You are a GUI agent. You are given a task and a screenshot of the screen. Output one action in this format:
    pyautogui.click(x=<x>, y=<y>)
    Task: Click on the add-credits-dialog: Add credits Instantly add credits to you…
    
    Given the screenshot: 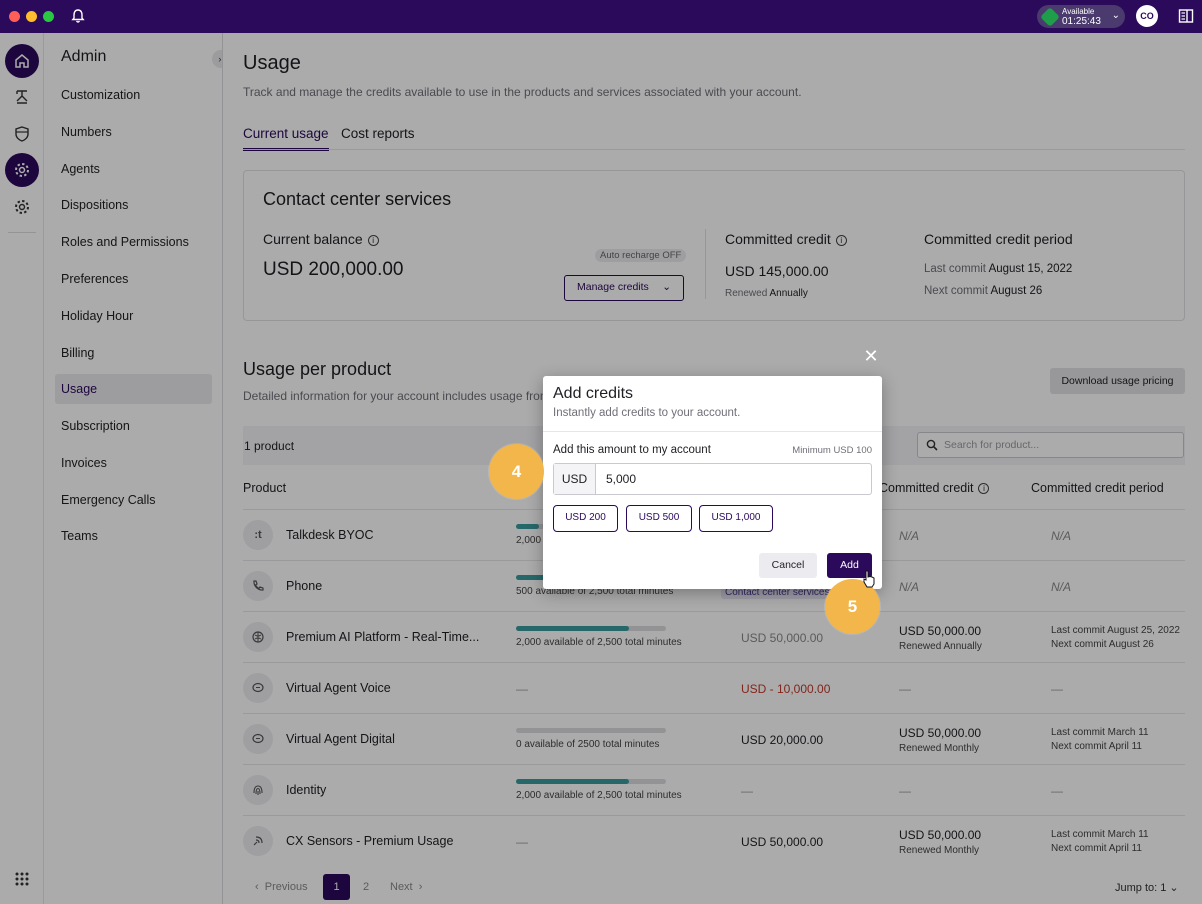 What is the action you would take?
    pyautogui.click(x=712, y=482)
    